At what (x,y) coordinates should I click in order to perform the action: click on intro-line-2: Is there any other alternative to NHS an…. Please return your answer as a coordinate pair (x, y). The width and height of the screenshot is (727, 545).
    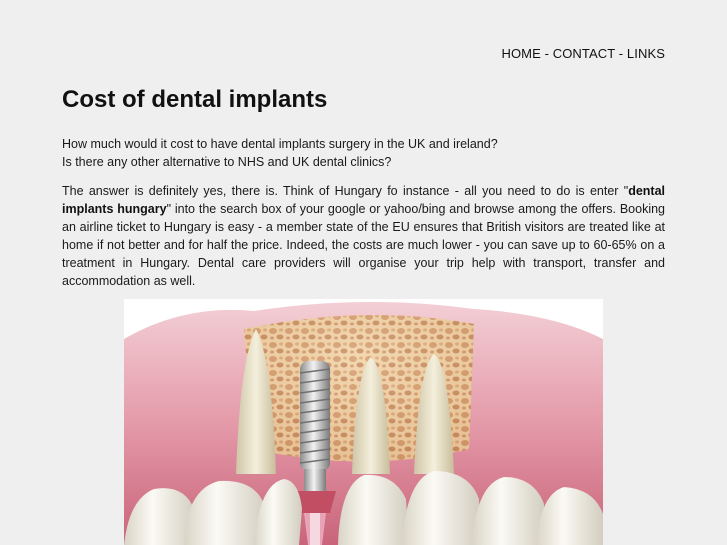
    Looking at the image, I should click on (227, 162).